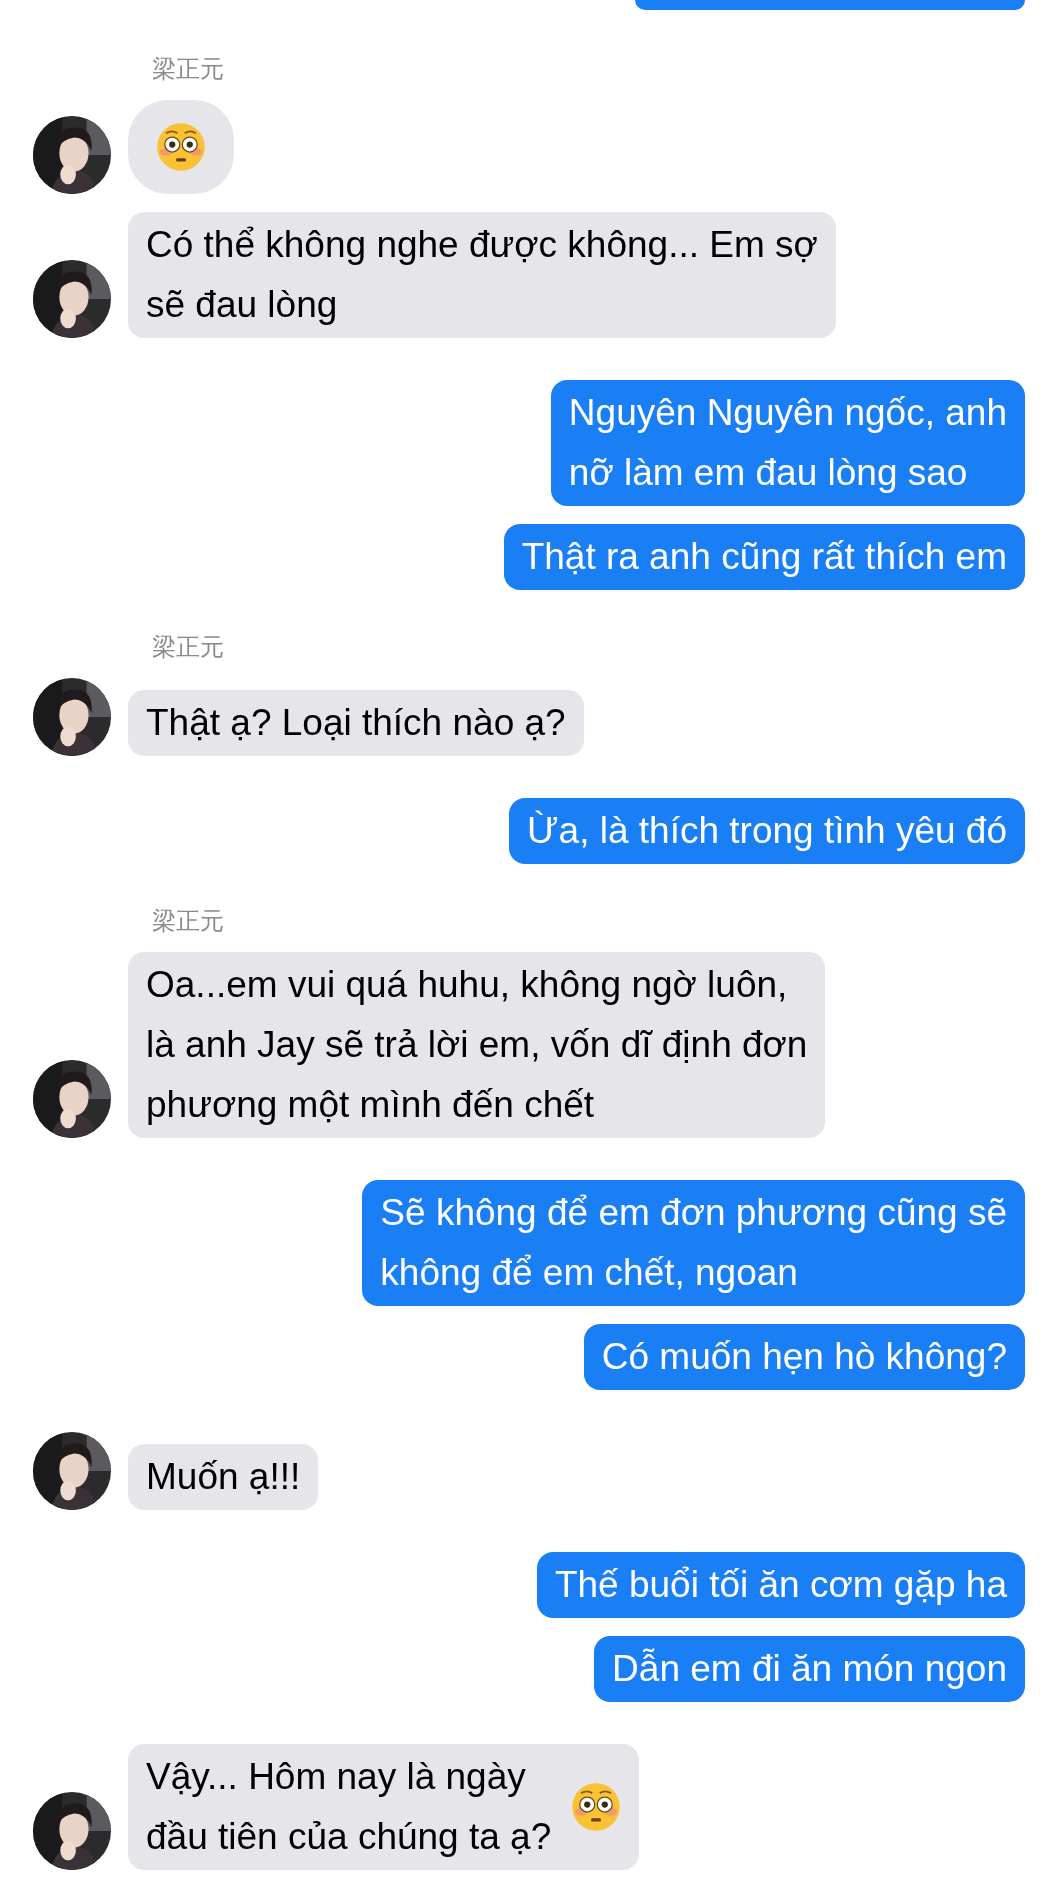 The width and height of the screenshot is (1063, 1891). I want to click on message-text: Có muốn hẹn hò không?, so click(804, 1357).